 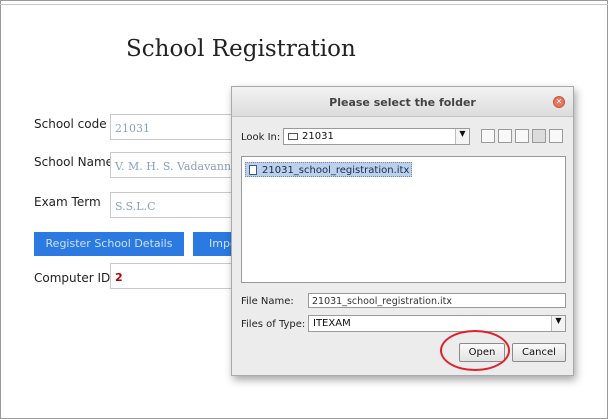 What do you see at coordinates (559, 102) in the screenshot?
I see `close-icon: ✕` at bounding box center [559, 102].